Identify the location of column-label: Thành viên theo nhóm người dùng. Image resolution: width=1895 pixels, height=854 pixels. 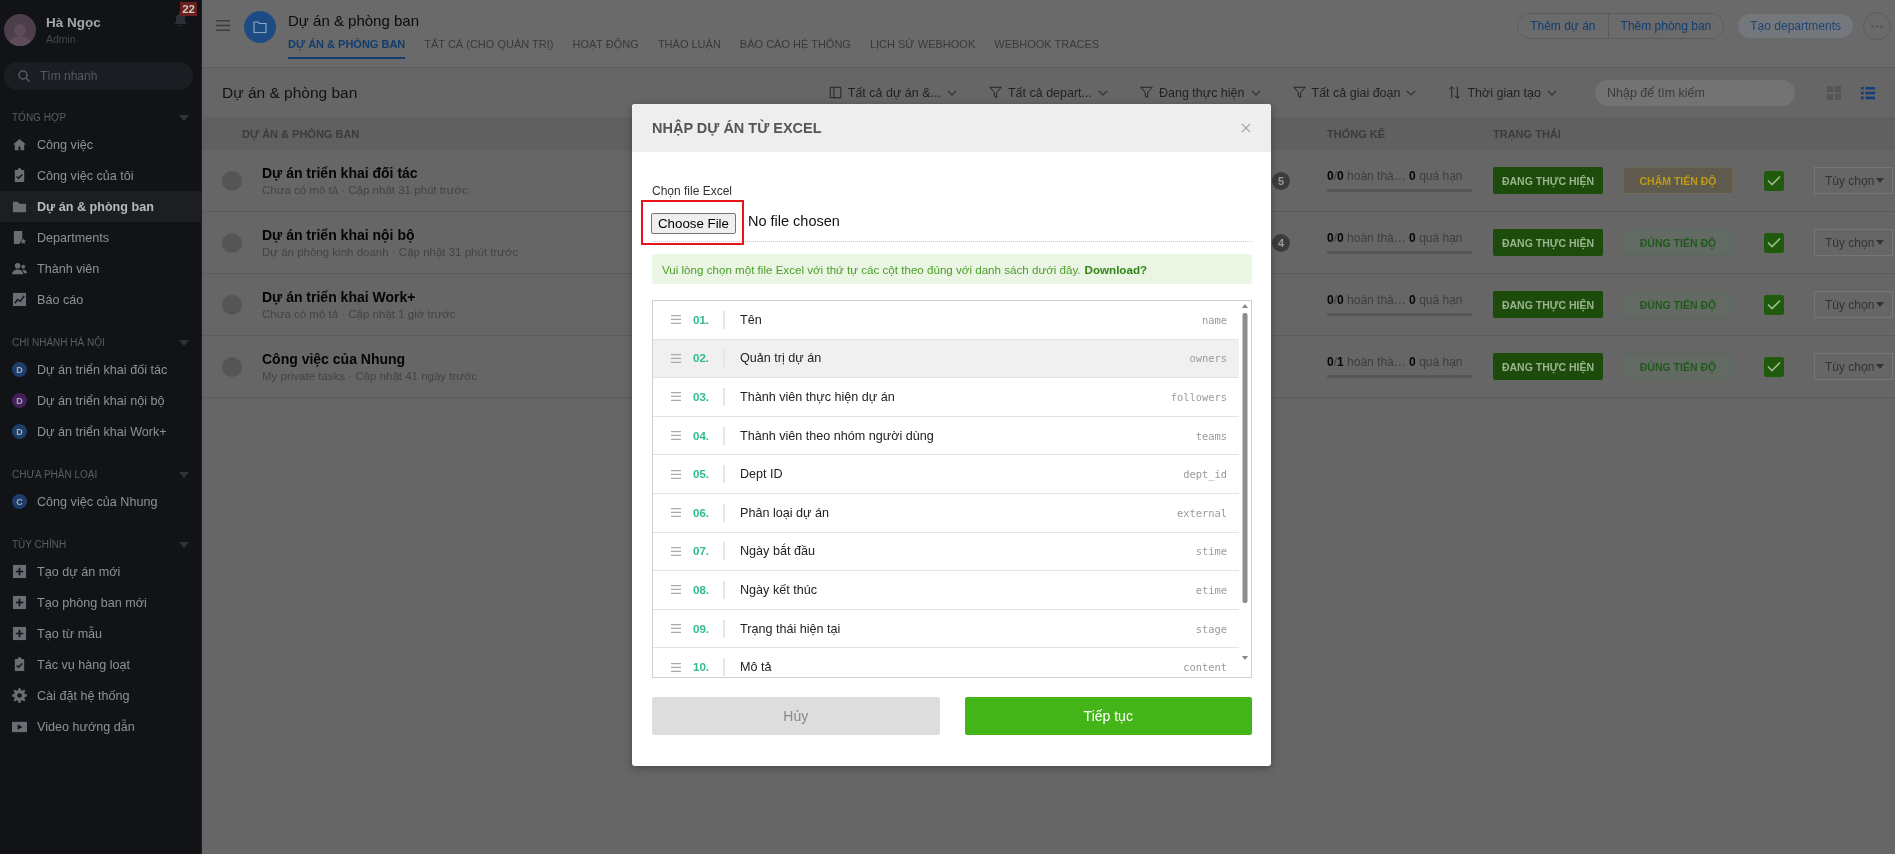
(837, 435).